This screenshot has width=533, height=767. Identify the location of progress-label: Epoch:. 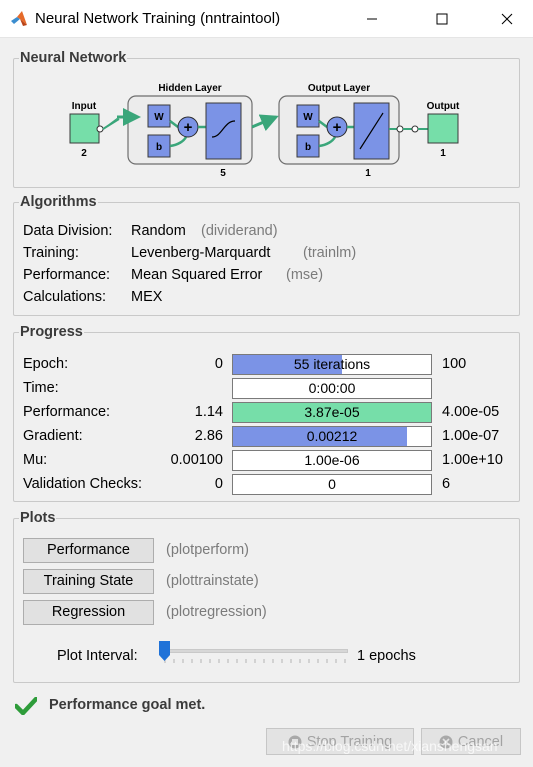
(46, 364).